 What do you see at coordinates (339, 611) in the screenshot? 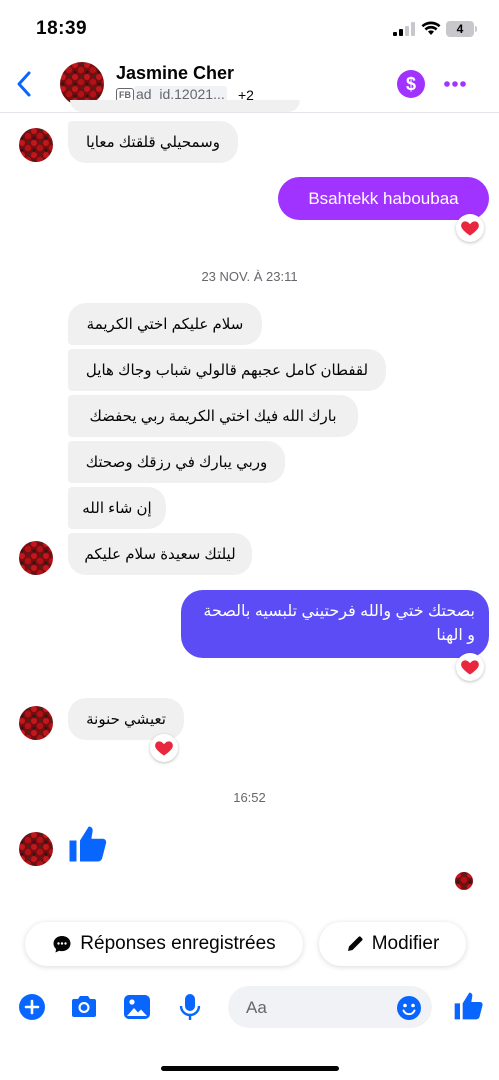
I see `message-line: بصحتك ختي والله فرحتيني تلبسيه بالصحة` at bounding box center [339, 611].